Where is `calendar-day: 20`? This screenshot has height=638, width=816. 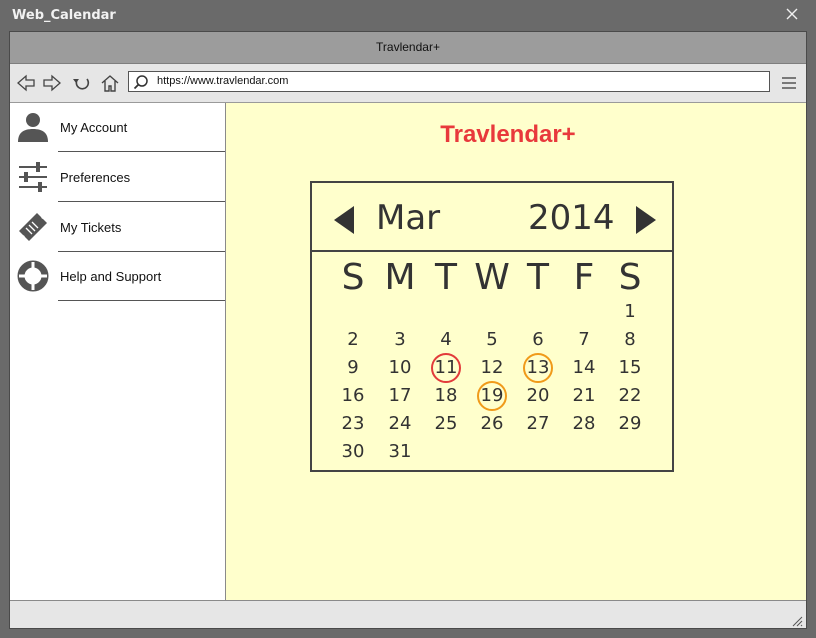 calendar-day: 20 is located at coordinates (538, 396).